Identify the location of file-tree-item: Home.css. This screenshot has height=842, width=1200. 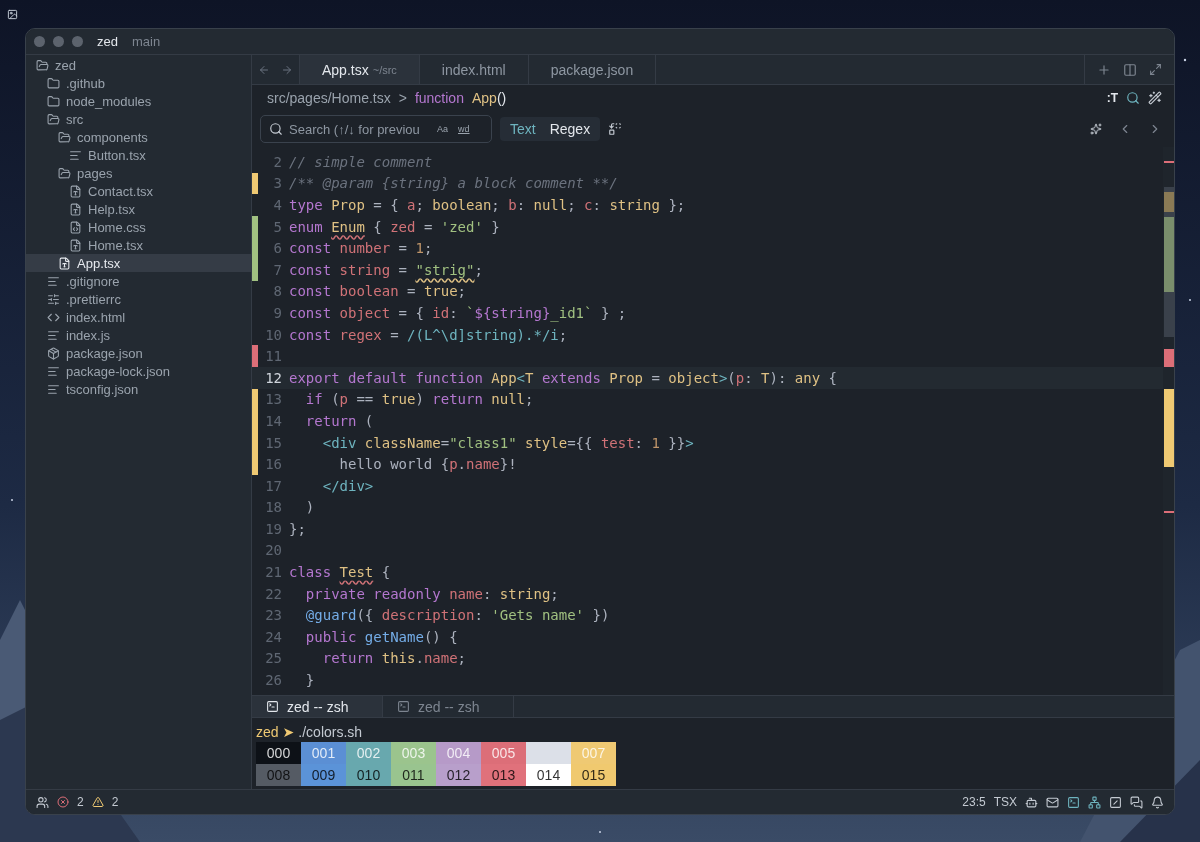
(138, 227).